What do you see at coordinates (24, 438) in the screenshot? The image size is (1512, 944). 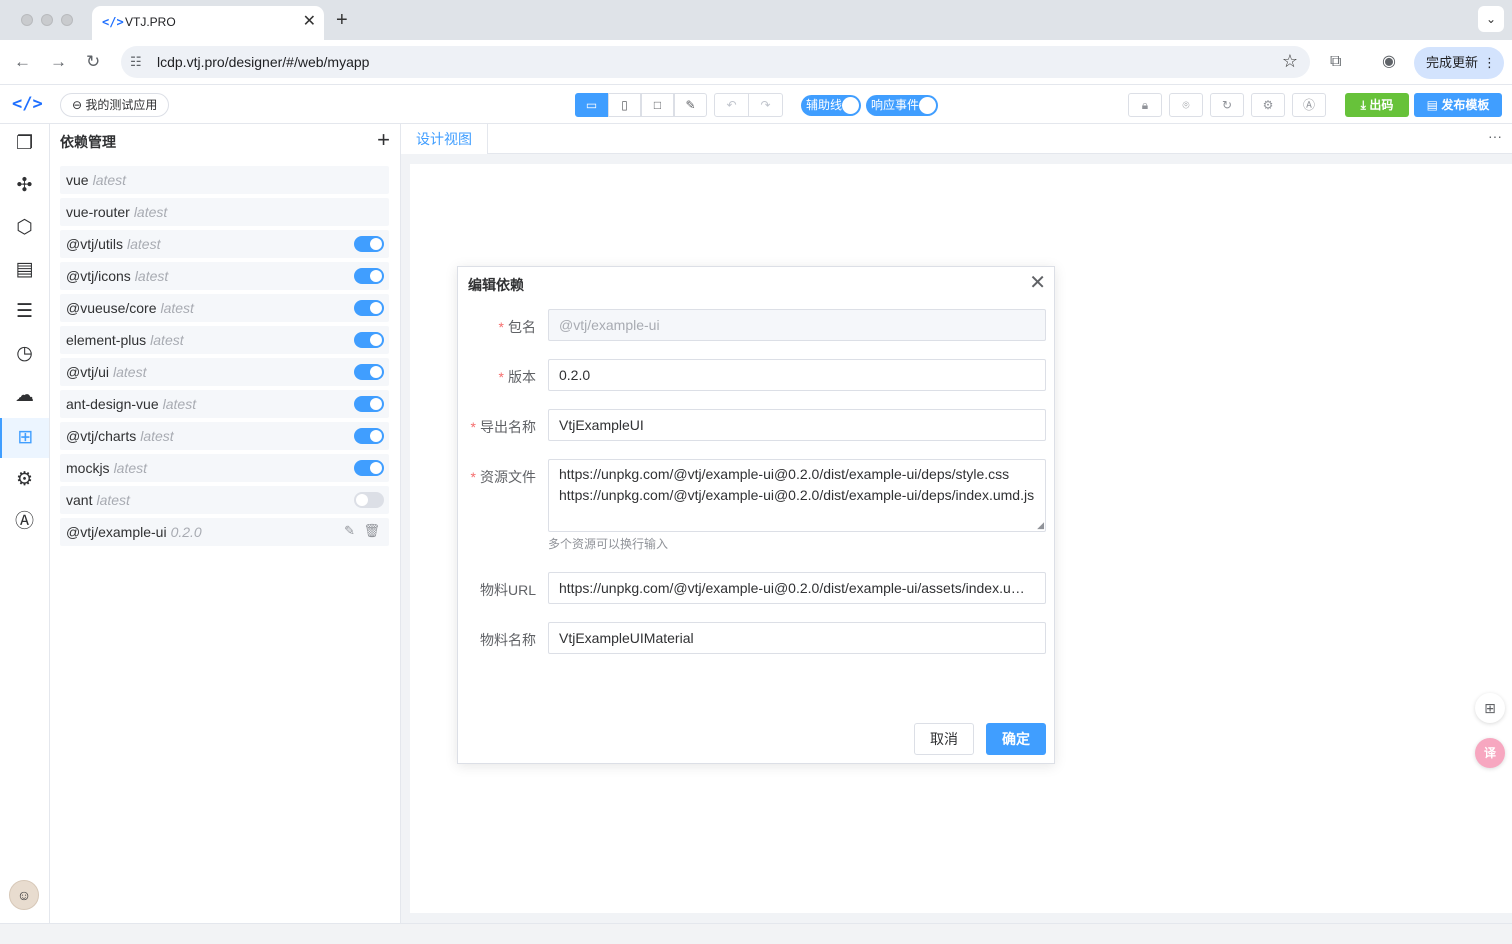 I see `dependencies-grid-icon: ⊞` at bounding box center [24, 438].